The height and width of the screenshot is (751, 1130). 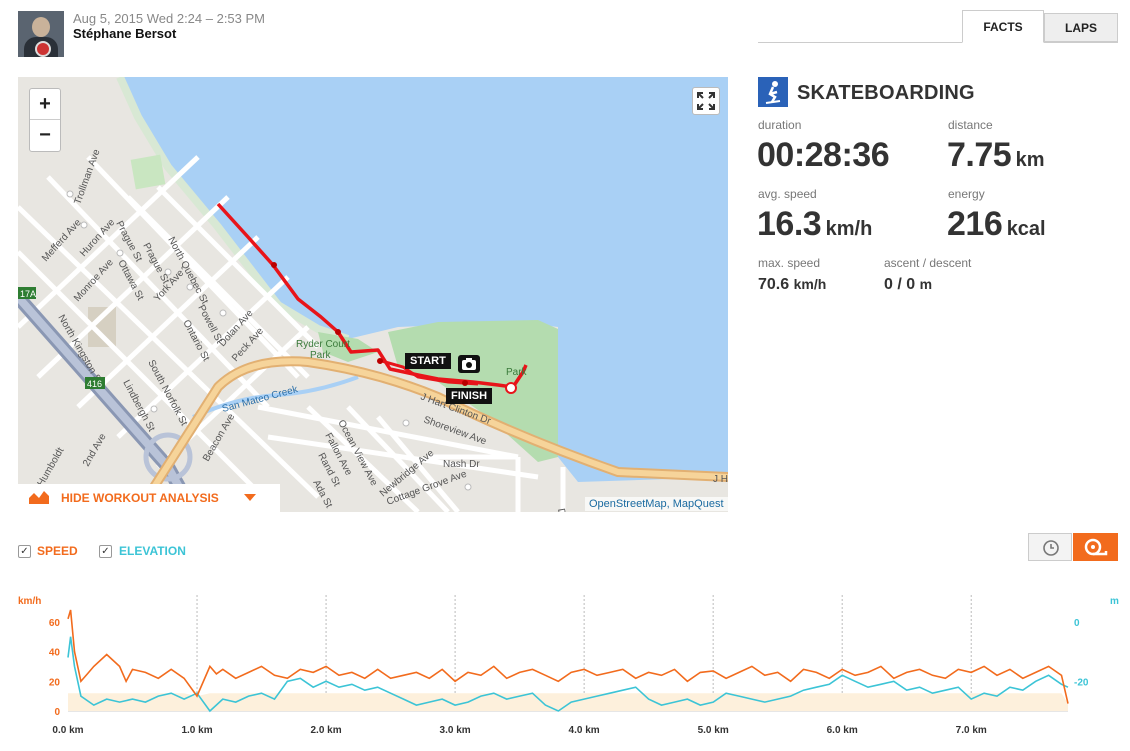 What do you see at coordinates (57, 551) in the screenshot?
I see `speed-toggle-label: SPEED` at bounding box center [57, 551].